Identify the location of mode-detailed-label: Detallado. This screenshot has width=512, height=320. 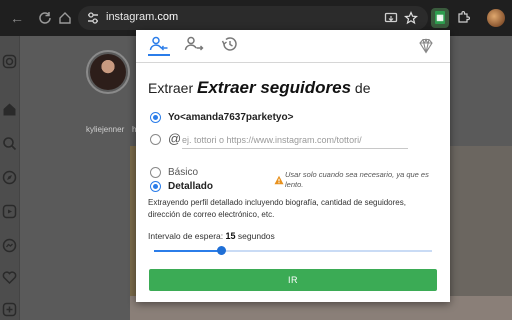
(190, 186).